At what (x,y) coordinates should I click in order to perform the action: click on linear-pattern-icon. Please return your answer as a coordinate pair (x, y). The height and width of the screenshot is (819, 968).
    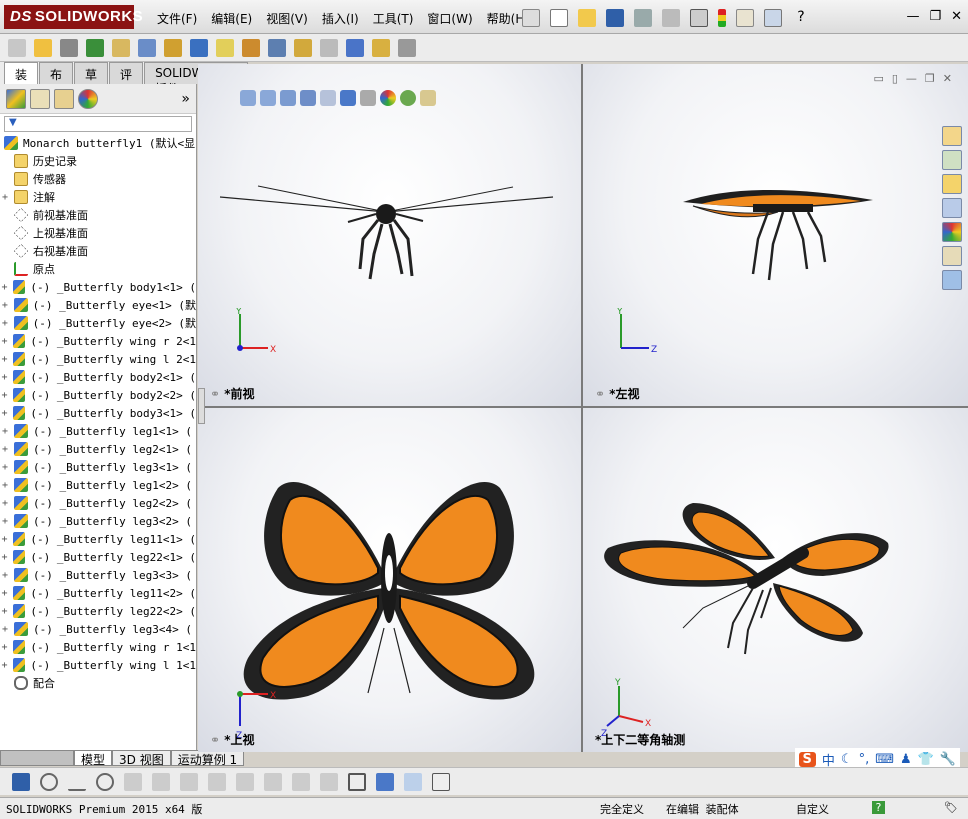
    Looking at the image, I should click on (95, 47).